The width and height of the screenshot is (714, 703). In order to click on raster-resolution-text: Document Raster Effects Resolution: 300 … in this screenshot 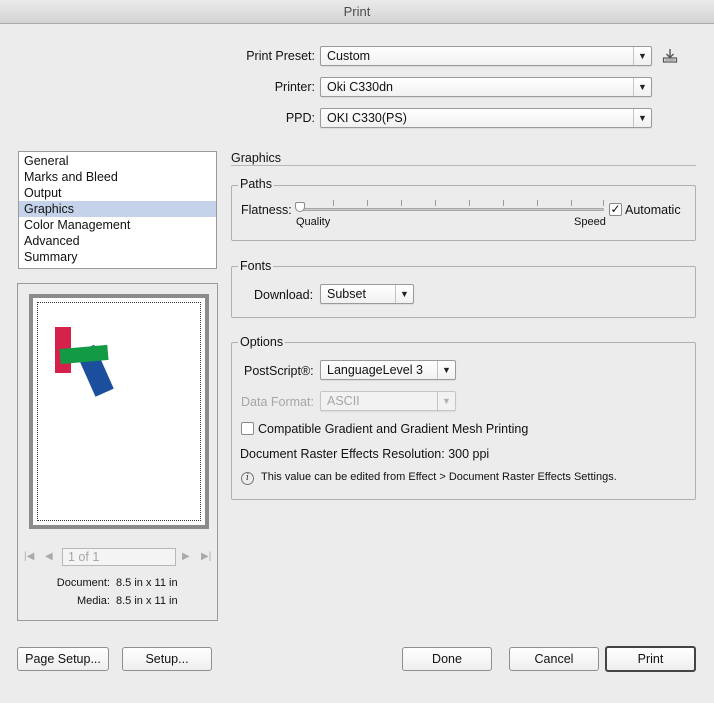, I will do `click(365, 454)`.